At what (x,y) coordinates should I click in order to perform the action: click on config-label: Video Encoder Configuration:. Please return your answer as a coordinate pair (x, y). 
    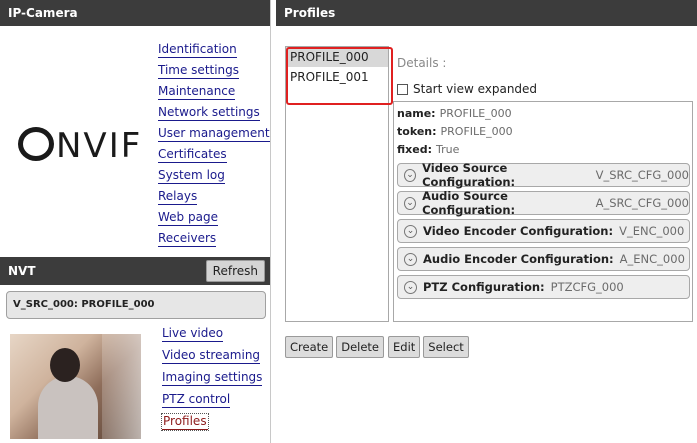
    Looking at the image, I should click on (518, 231).